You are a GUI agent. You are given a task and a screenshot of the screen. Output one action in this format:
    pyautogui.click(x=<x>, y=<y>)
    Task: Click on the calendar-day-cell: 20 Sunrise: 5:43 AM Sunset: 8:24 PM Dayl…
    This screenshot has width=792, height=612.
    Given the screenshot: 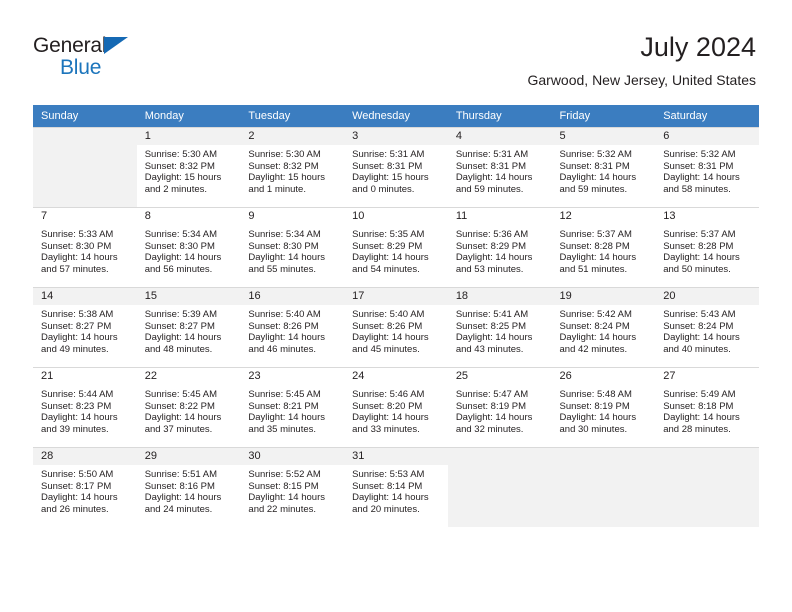 What is the action you would take?
    pyautogui.click(x=707, y=327)
    